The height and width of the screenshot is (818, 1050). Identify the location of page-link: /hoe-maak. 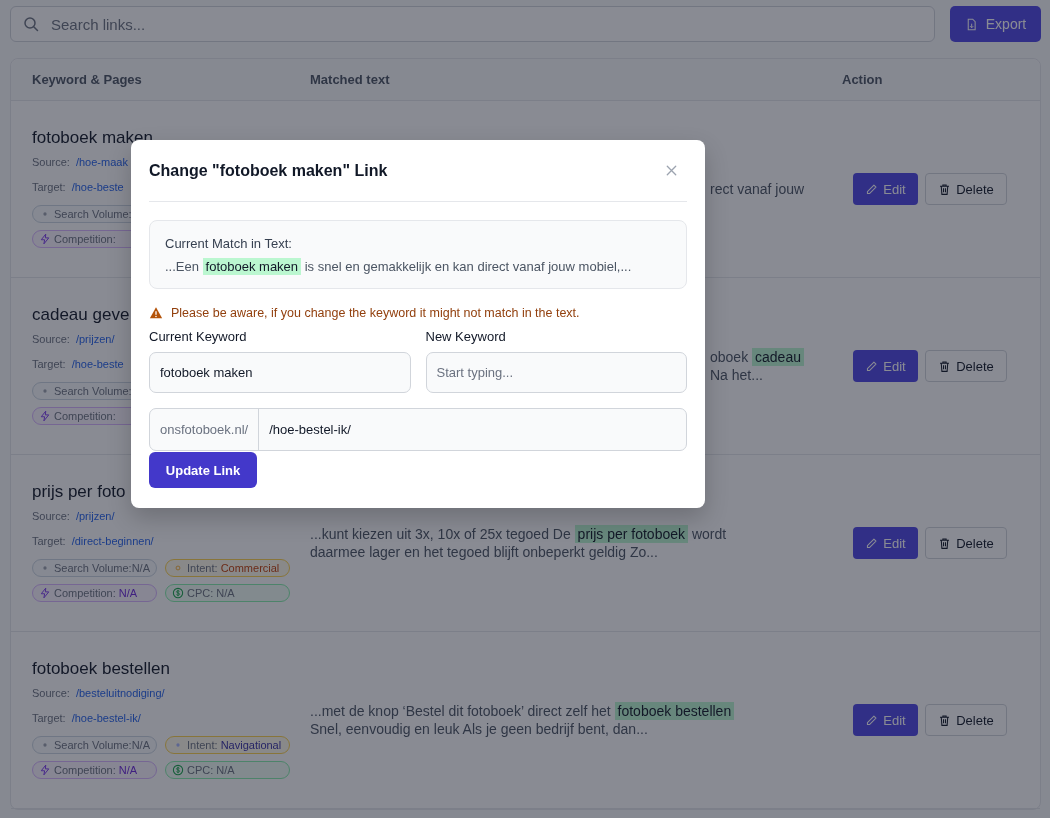
(101, 162).